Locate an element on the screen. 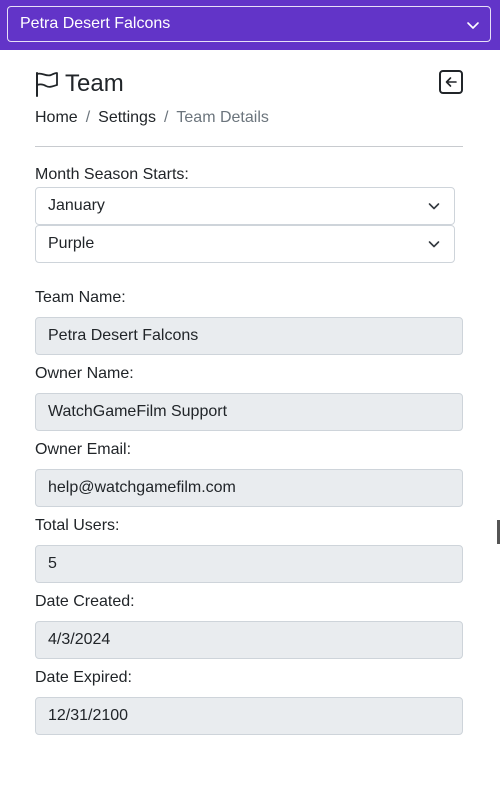  season-start-select: January is located at coordinates (245, 206).